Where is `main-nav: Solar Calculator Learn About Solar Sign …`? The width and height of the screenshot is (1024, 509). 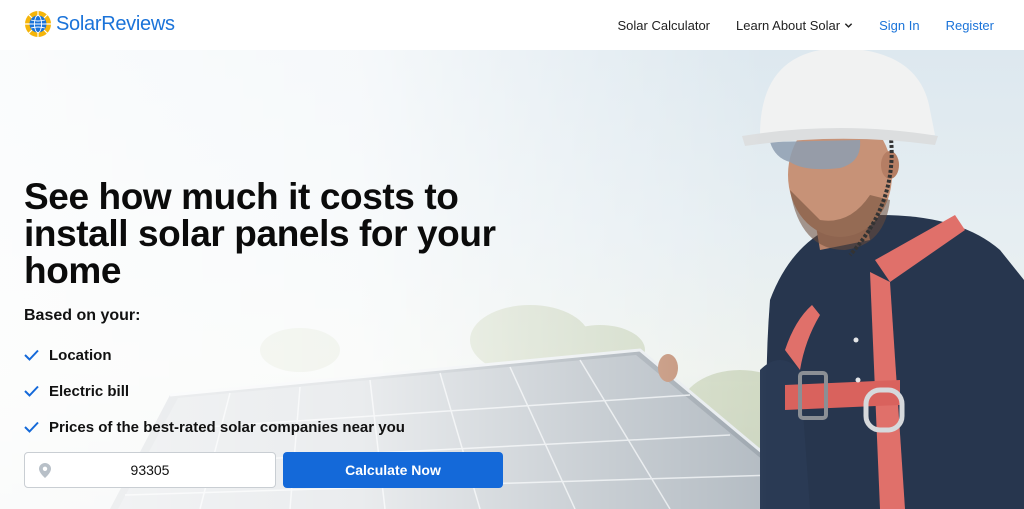
main-nav: Solar Calculator Learn About Solar Sign … is located at coordinates (793, 25).